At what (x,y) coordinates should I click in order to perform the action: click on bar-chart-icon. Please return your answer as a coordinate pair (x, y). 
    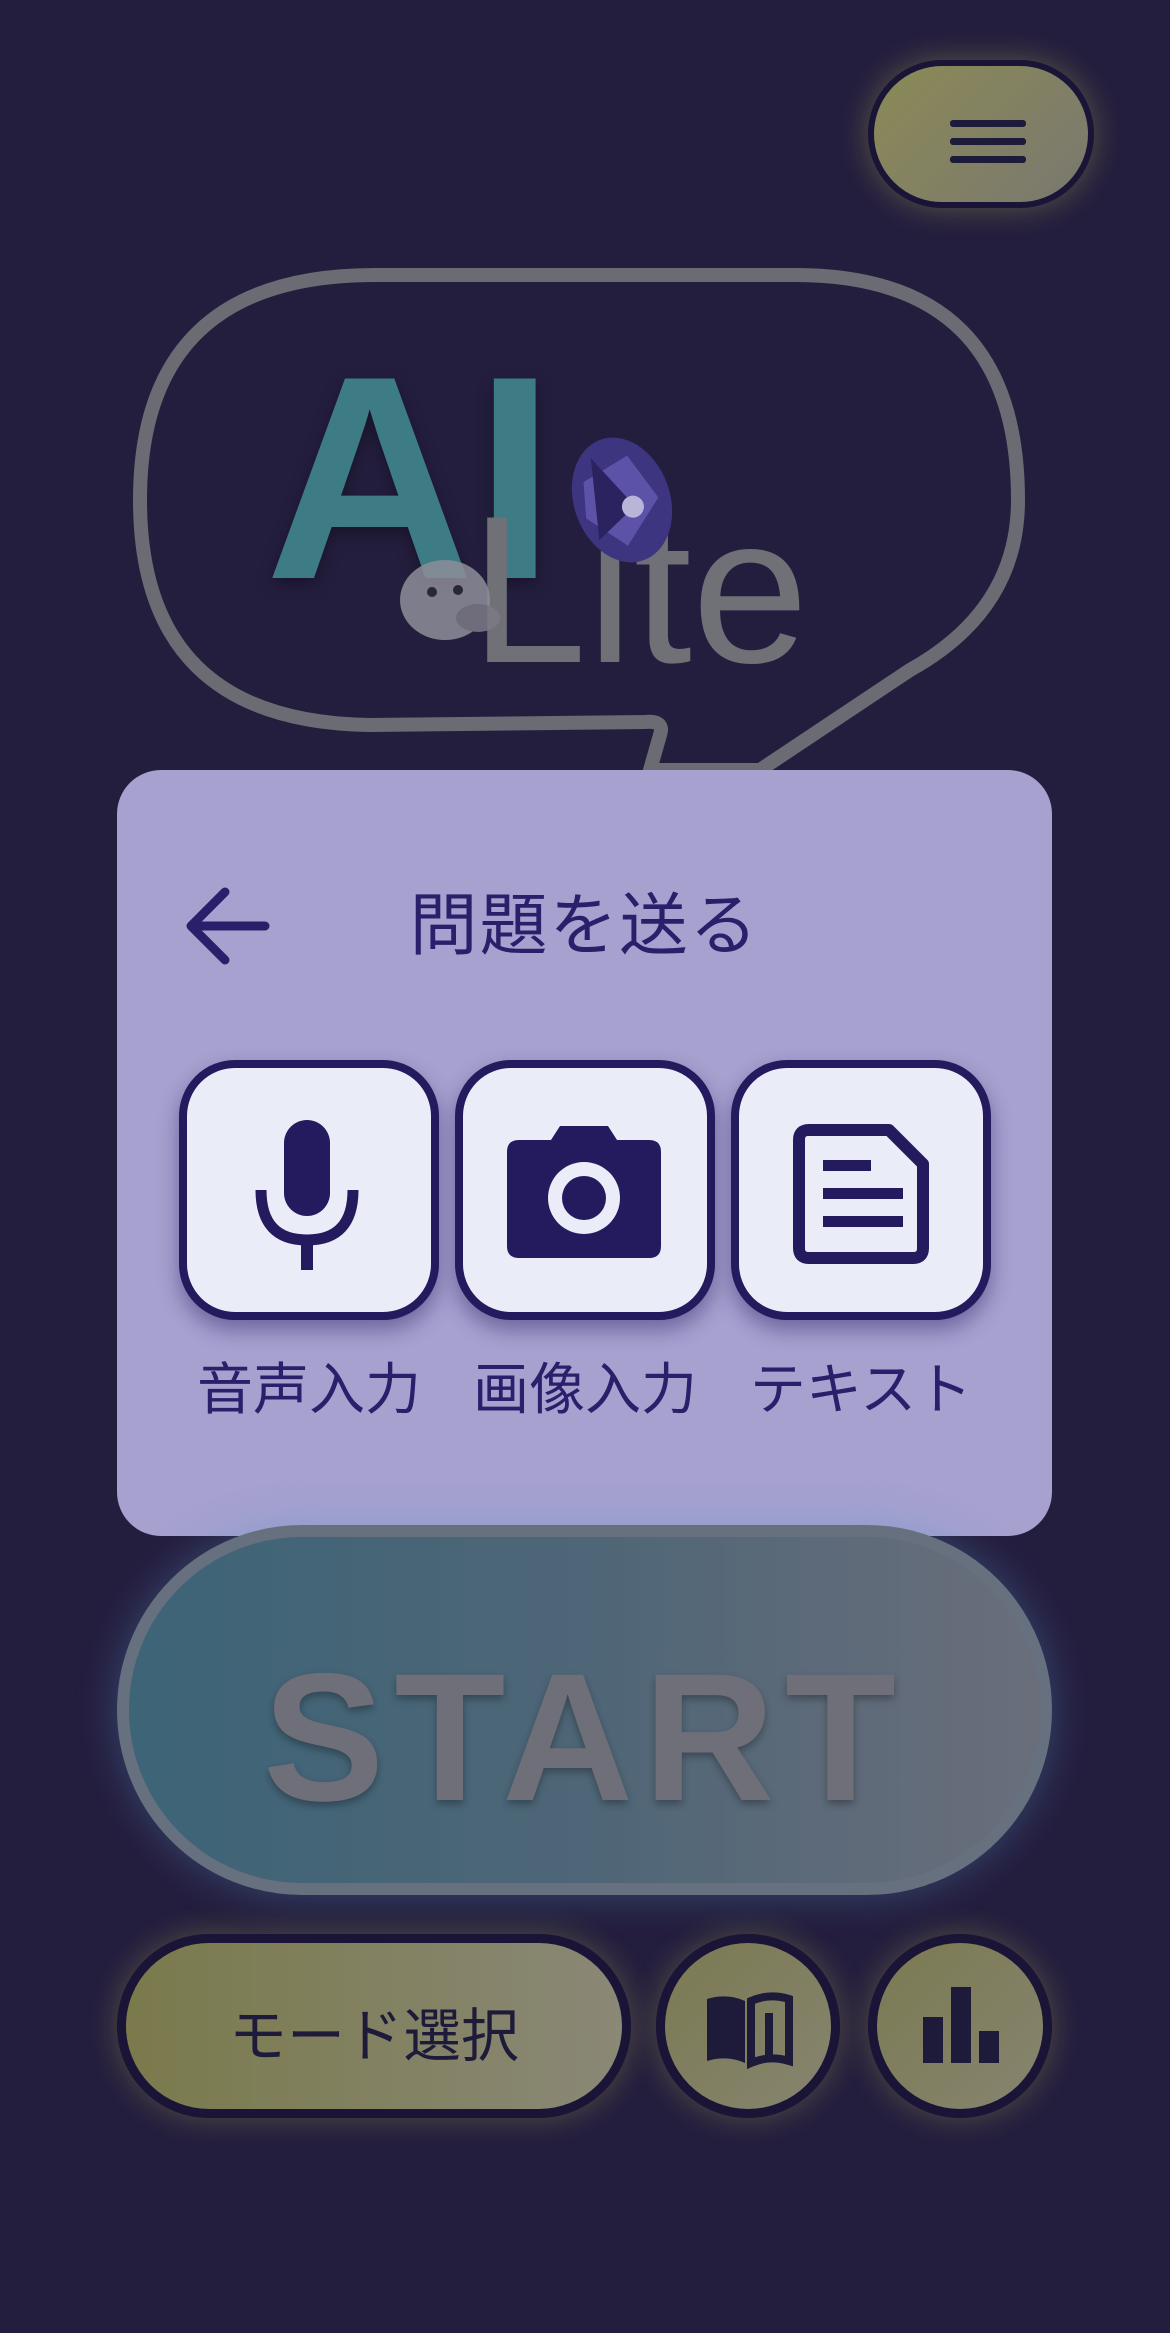
    Looking at the image, I should click on (961, 2025).